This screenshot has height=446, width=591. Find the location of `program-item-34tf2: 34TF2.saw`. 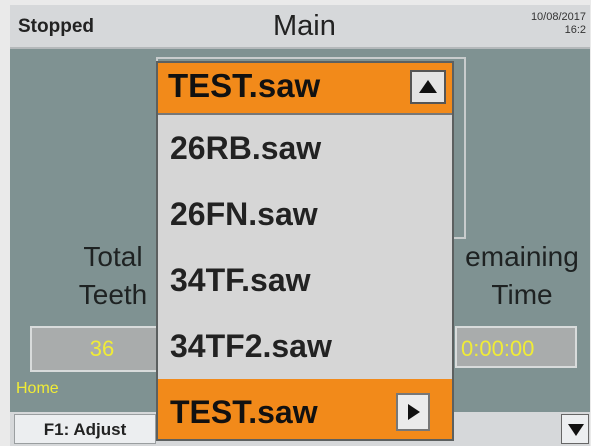

program-item-34tf2: 34TF2.saw is located at coordinates (305, 346).